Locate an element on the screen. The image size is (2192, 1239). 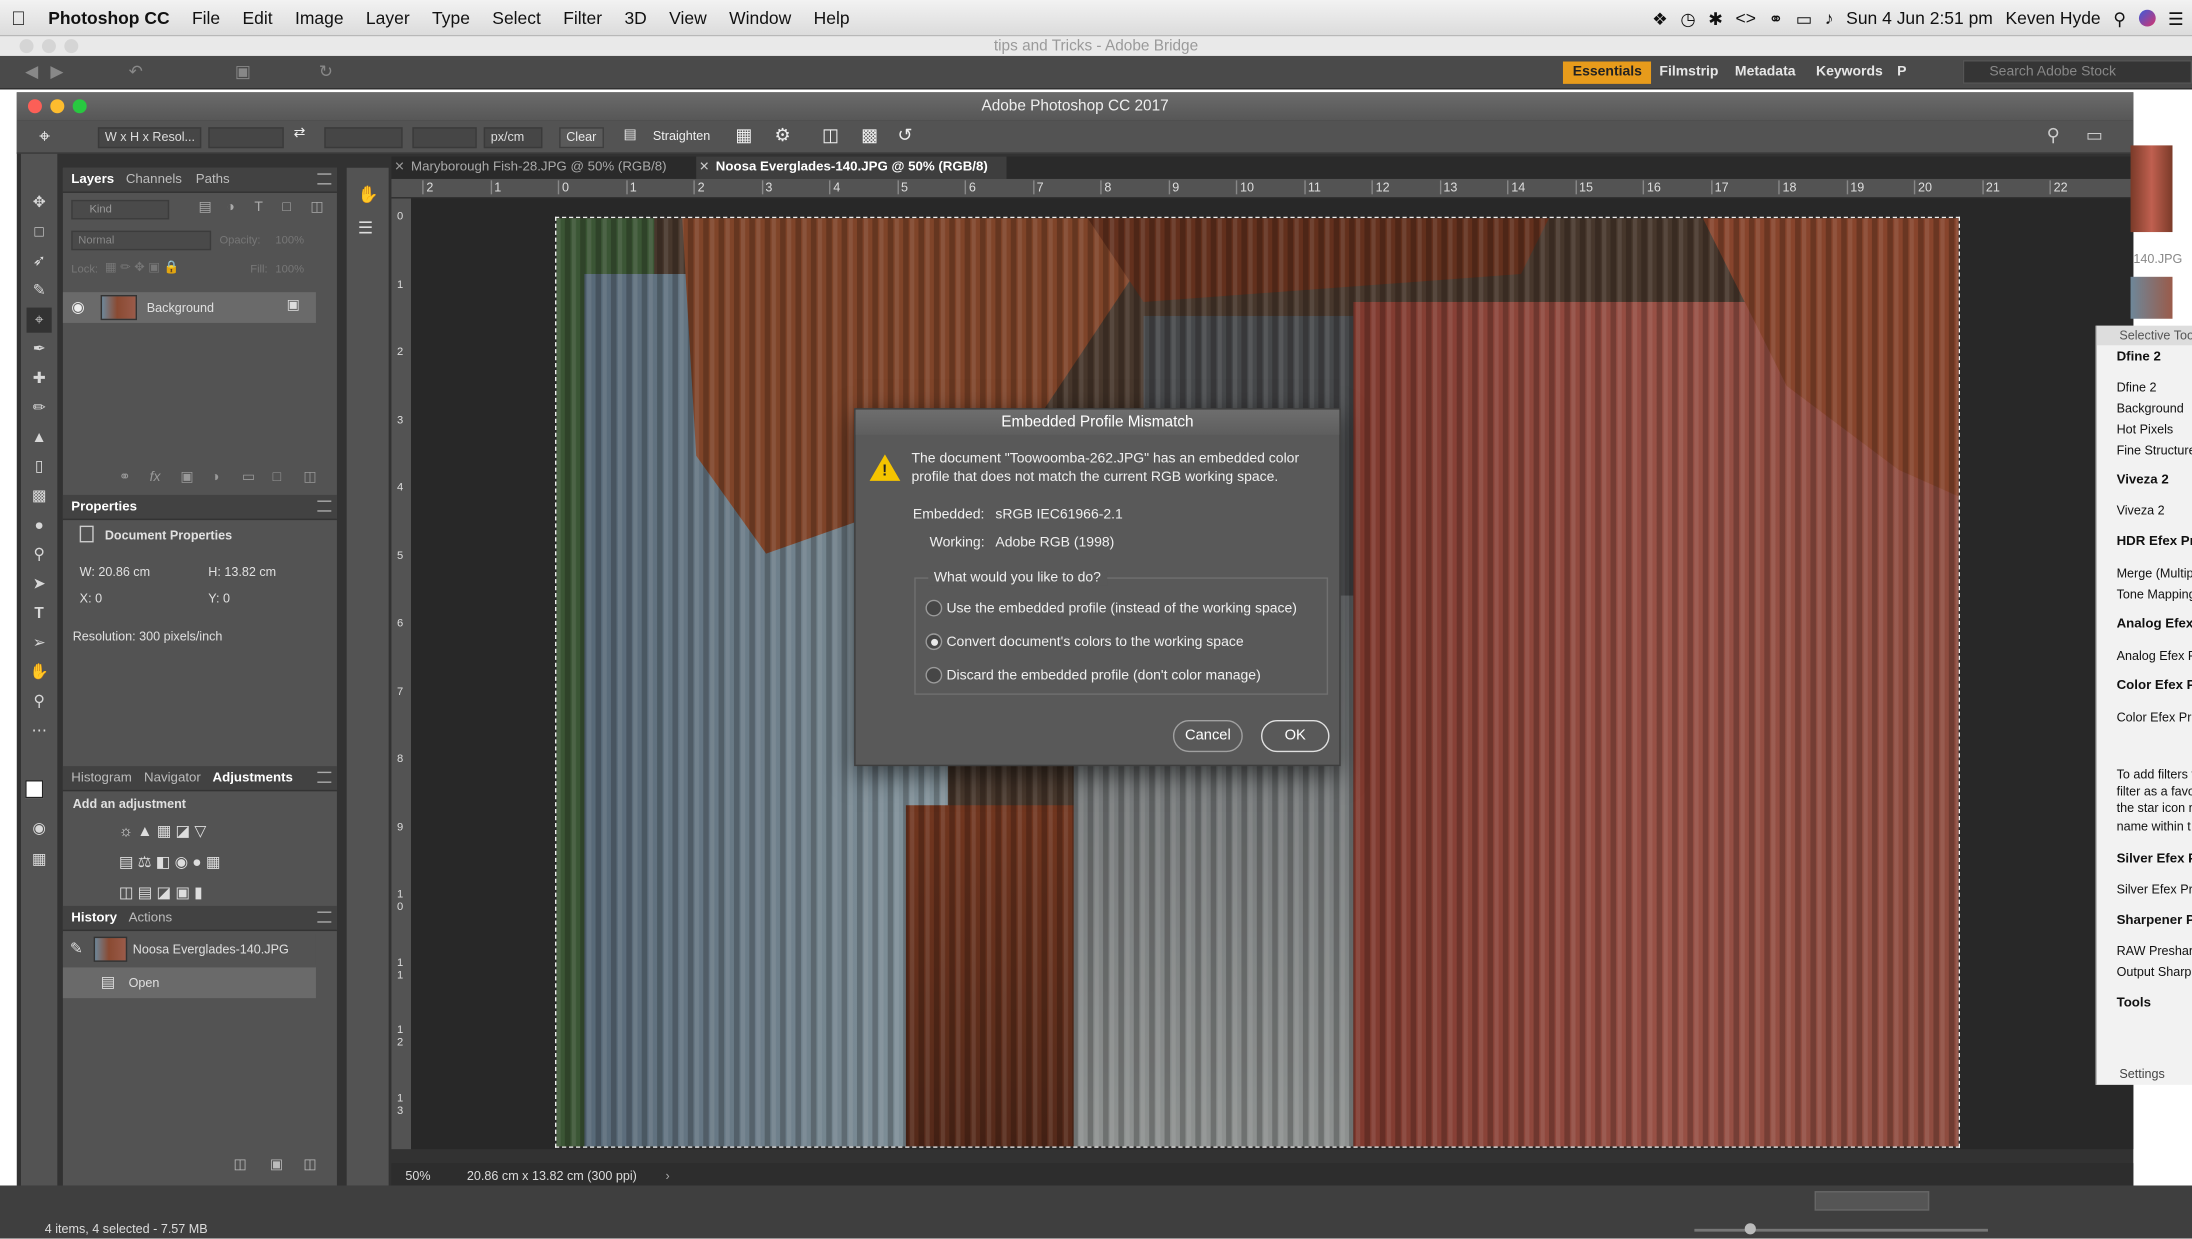
bluetooth-icon: ✱ is located at coordinates (1715, 18).